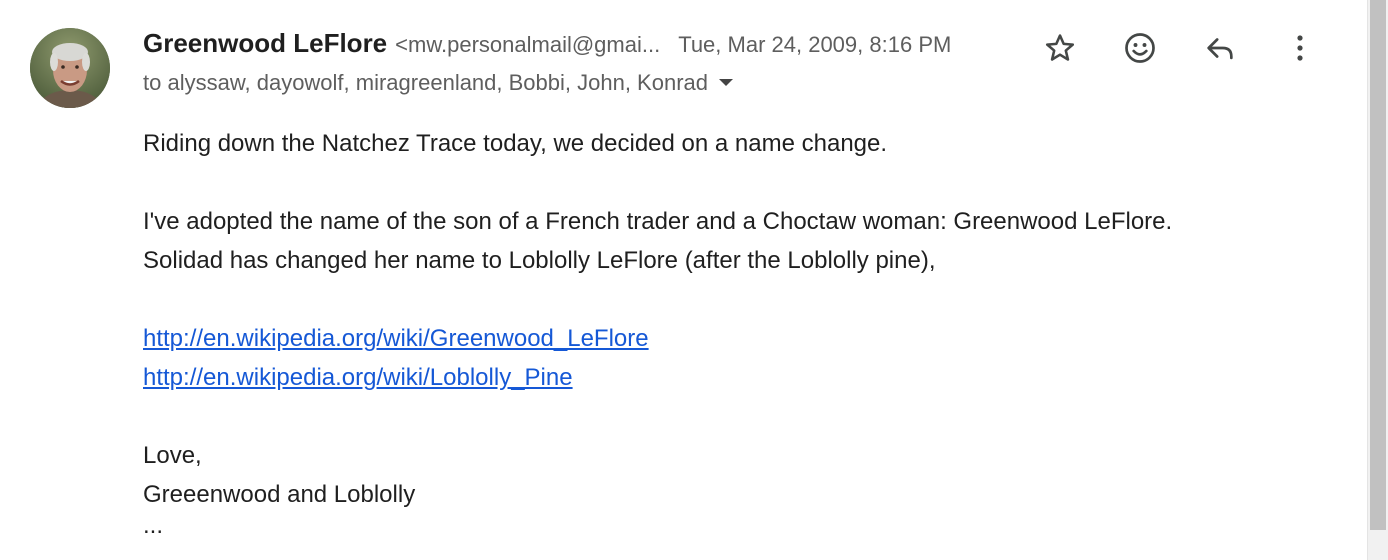 The height and width of the screenshot is (560, 1388). I want to click on closing-text: Love,, so click(172, 455).